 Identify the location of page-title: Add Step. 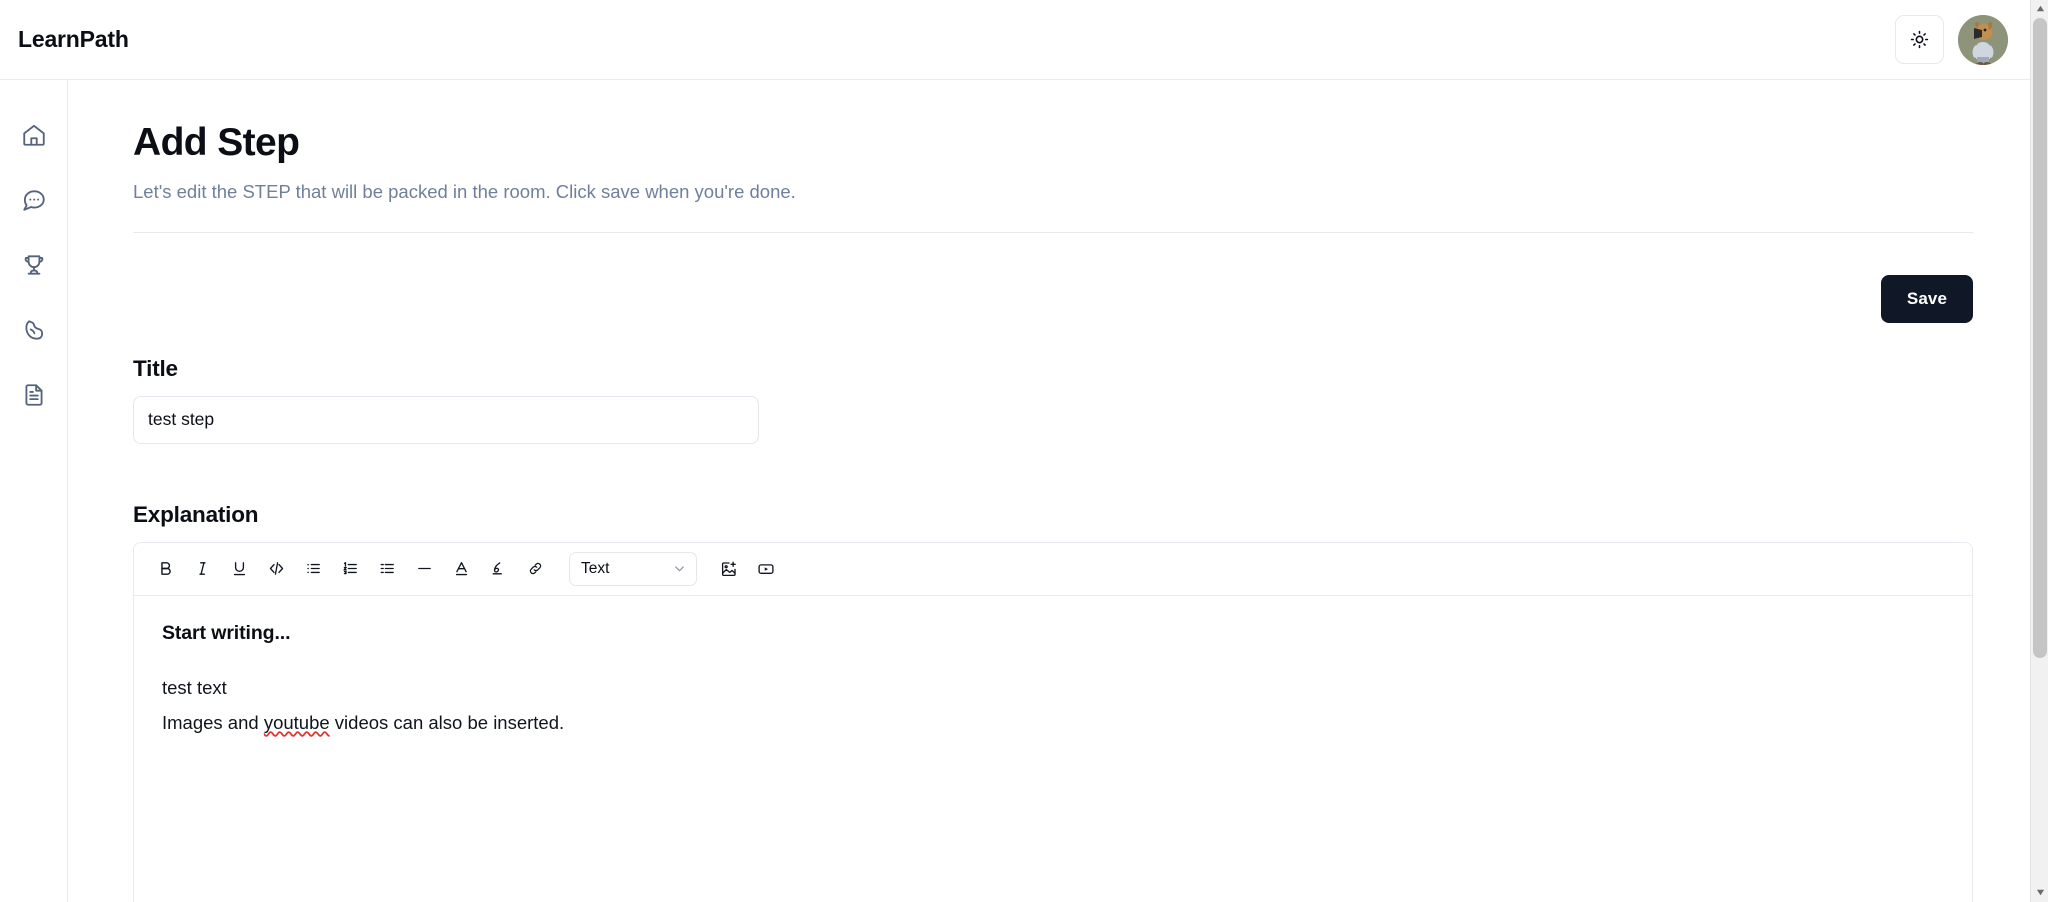
(216, 142).